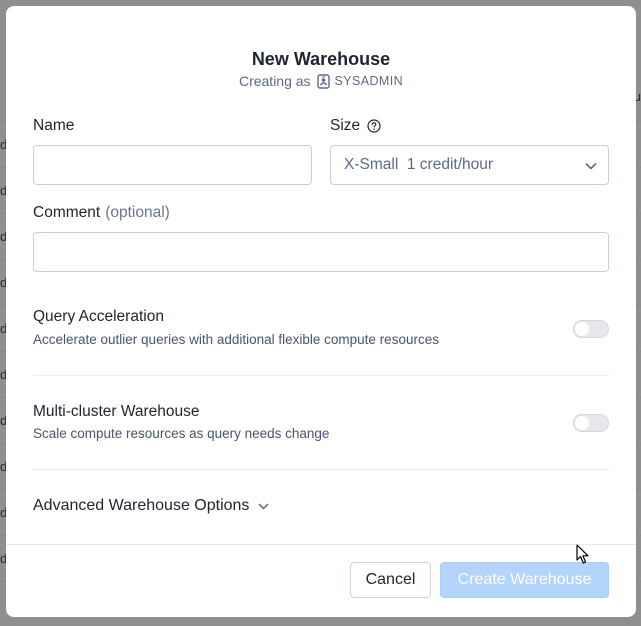  What do you see at coordinates (345, 125) in the screenshot?
I see `size-label-text: Size` at bounding box center [345, 125].